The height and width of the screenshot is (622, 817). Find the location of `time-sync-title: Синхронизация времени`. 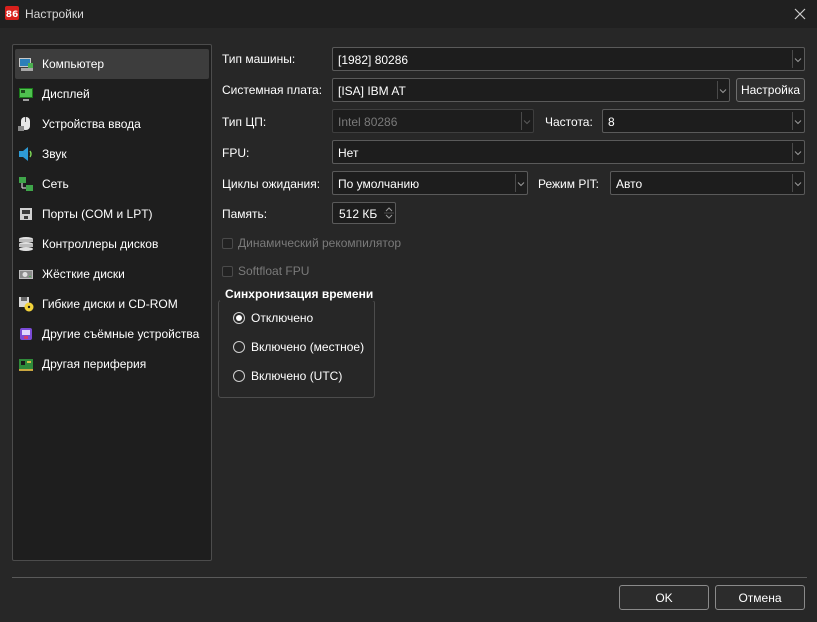

time-sync-title: Синхронизация времени is located at coordinates (299, 294).